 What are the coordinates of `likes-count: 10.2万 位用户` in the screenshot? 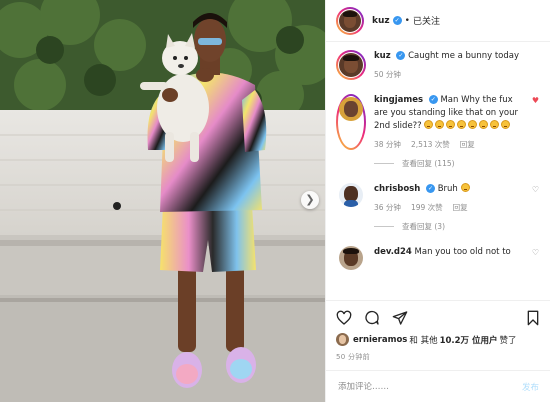 It's located at (469, 340).